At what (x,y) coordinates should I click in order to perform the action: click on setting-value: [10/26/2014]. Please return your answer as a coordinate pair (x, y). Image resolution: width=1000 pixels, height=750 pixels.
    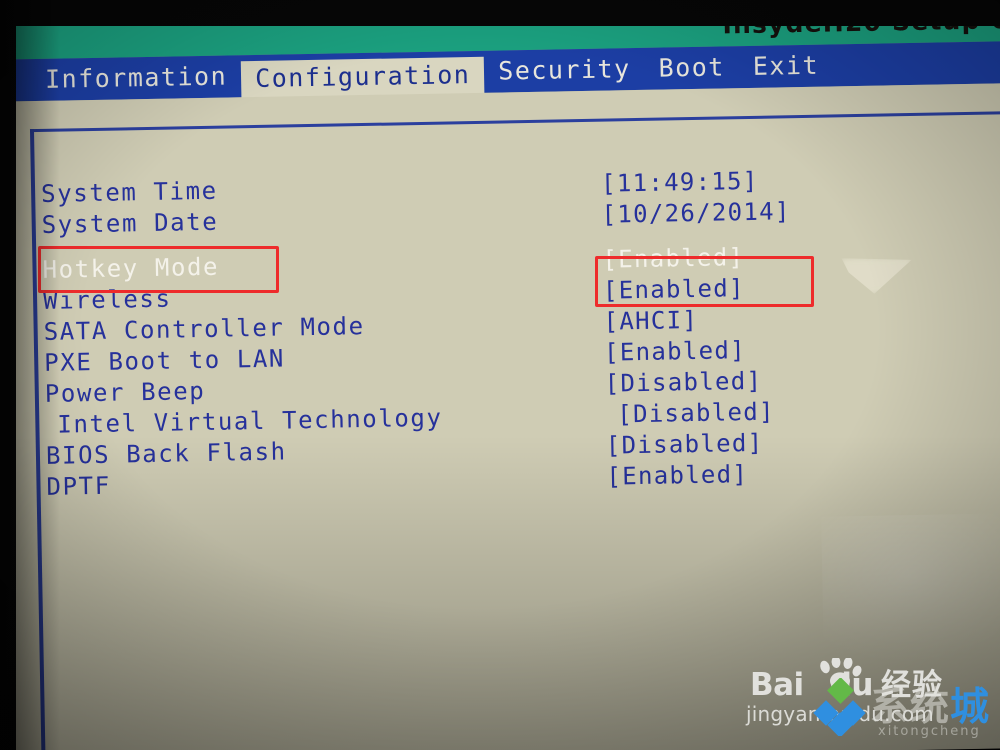
    Looking at the image, I should click on (695, 212).